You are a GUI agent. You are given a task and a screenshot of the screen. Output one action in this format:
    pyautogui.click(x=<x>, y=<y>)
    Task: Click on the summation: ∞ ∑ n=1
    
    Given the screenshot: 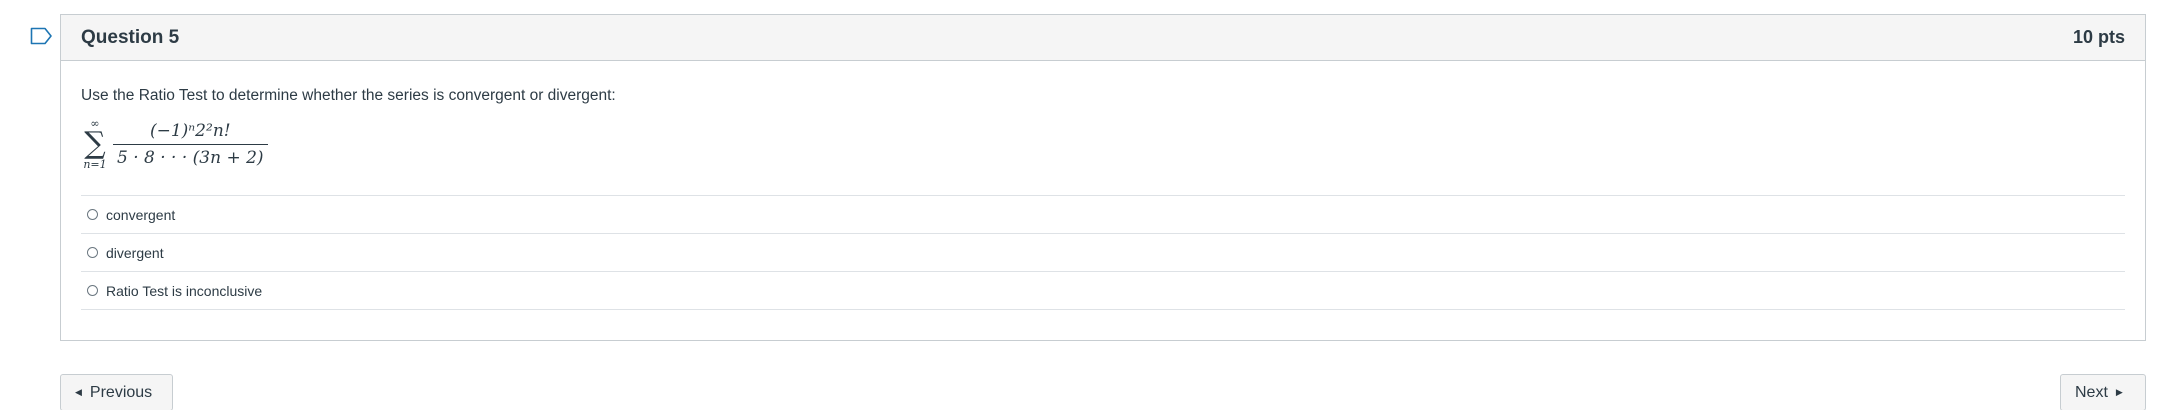 What is the action you would take?
    pyautogui.click(x=95, y=144)
    